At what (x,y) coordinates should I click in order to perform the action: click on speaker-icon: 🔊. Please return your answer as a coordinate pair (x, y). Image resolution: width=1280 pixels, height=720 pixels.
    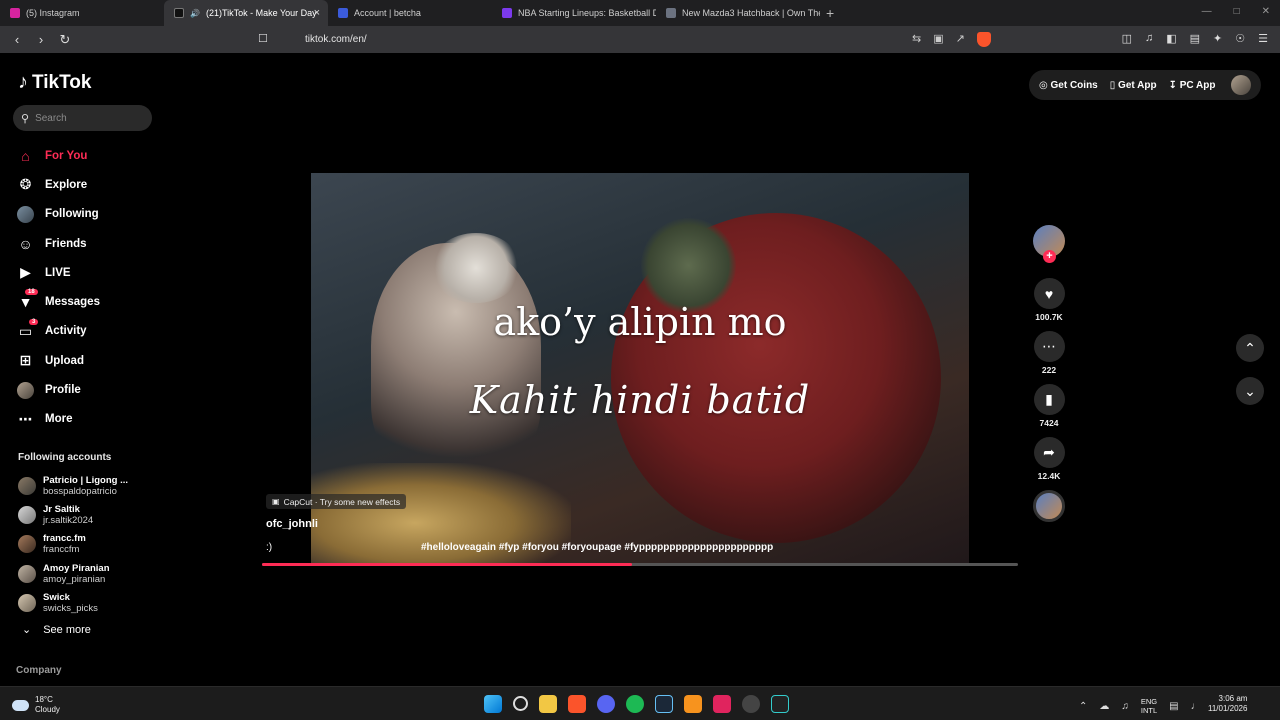
    Looking at the image, I should click on (195, 13).